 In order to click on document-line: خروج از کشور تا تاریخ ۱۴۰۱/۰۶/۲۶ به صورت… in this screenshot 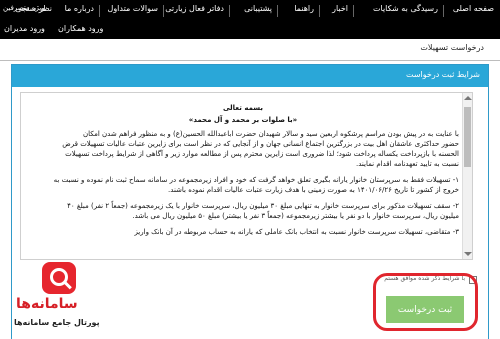, I will do `click(313, 190)`.